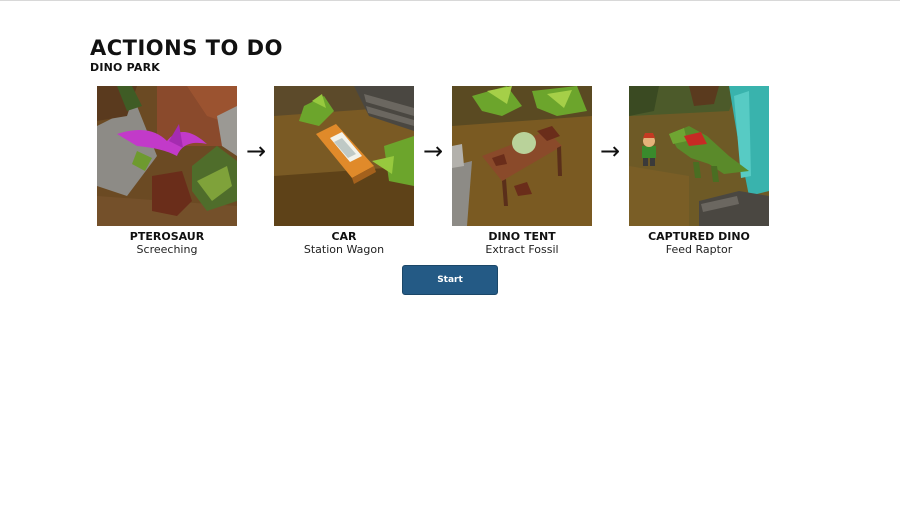 The image size is (900, 506). What do you see at coordinates (344, 249) in the screenshot?
I see `step-action: Station Wagon` at bounding box center [344, 249].